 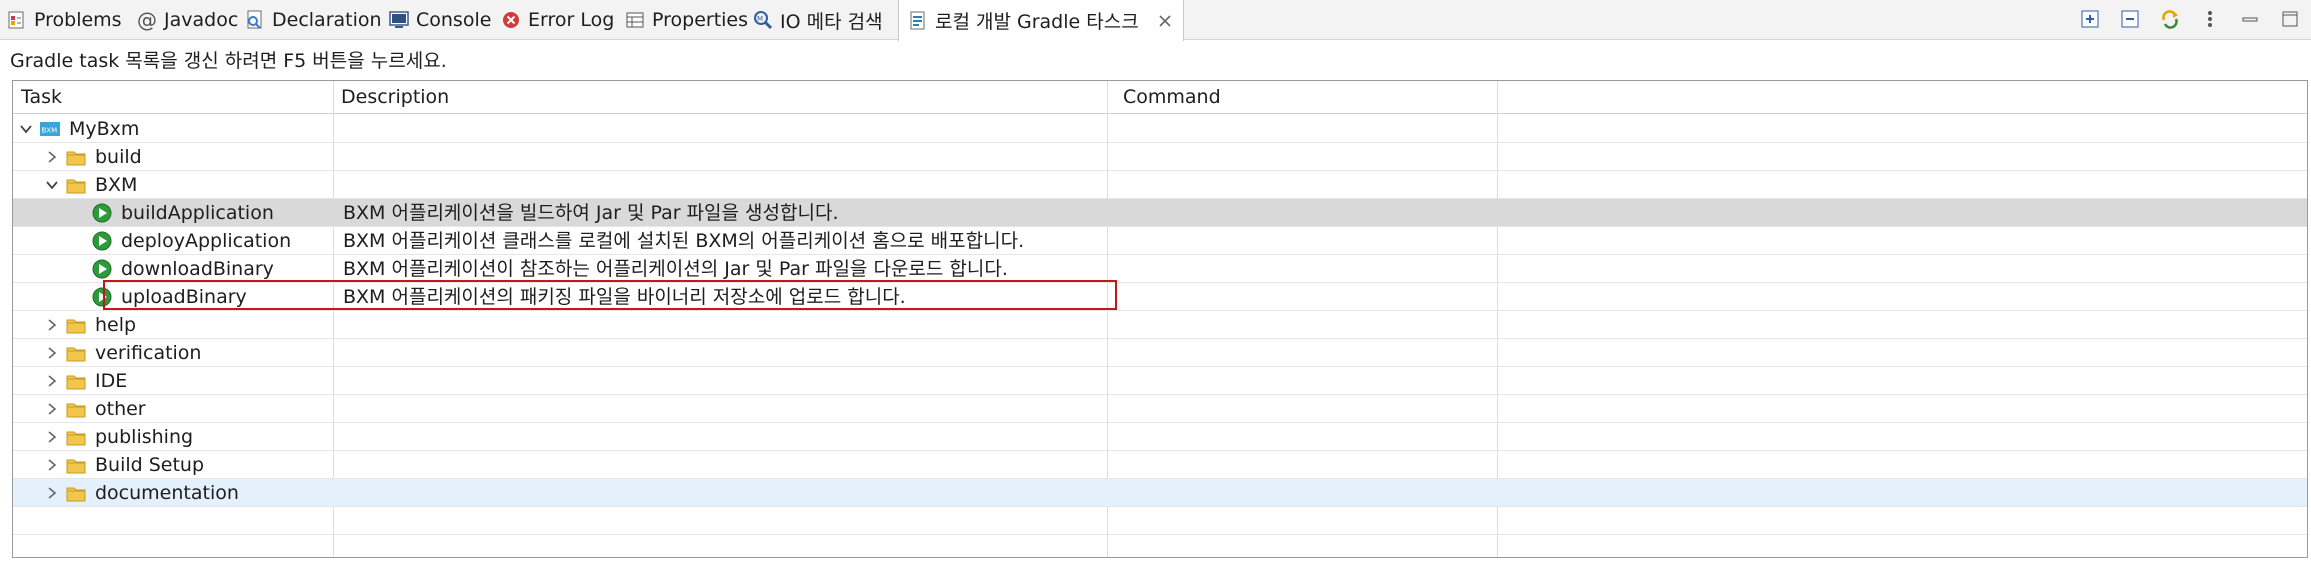 I want to click on tree-node-label: BXM, so click(x=116, y=185).